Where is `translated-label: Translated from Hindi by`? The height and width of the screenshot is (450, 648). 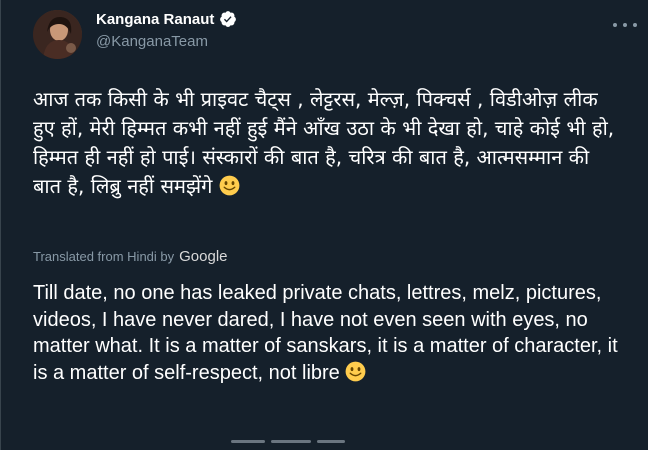 translated-label: Translated from Hindi by is located at coordinates (104, 256).